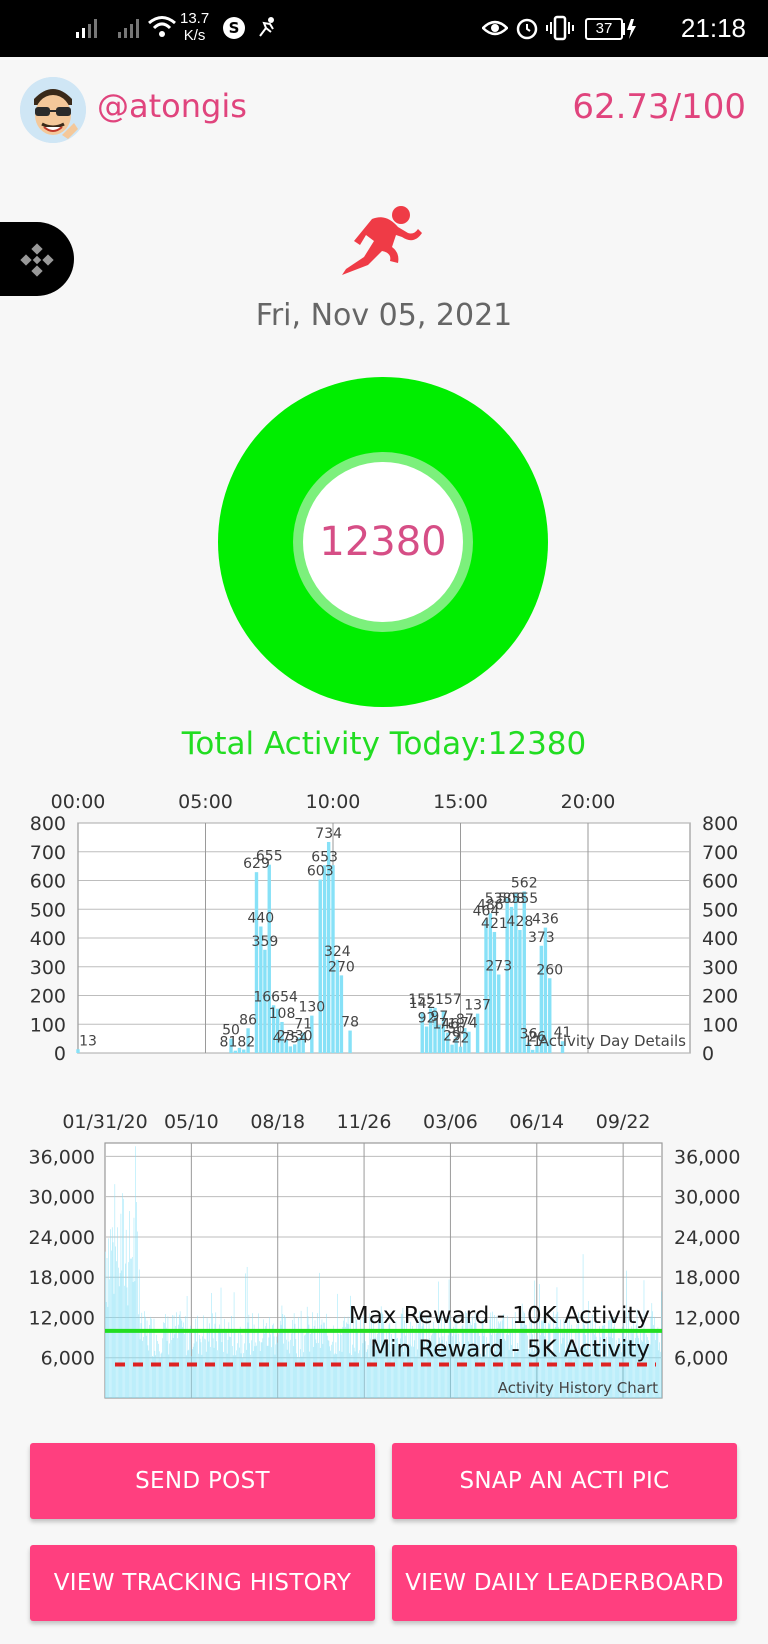 Image resolution: width=768 pixels, height=1644 pixels. Describe the element at coordinates (564, 1583) in the screenshot. I see `view-daily-leaderboard-button: VIEW DAILY LEADERBOARD` at that location.